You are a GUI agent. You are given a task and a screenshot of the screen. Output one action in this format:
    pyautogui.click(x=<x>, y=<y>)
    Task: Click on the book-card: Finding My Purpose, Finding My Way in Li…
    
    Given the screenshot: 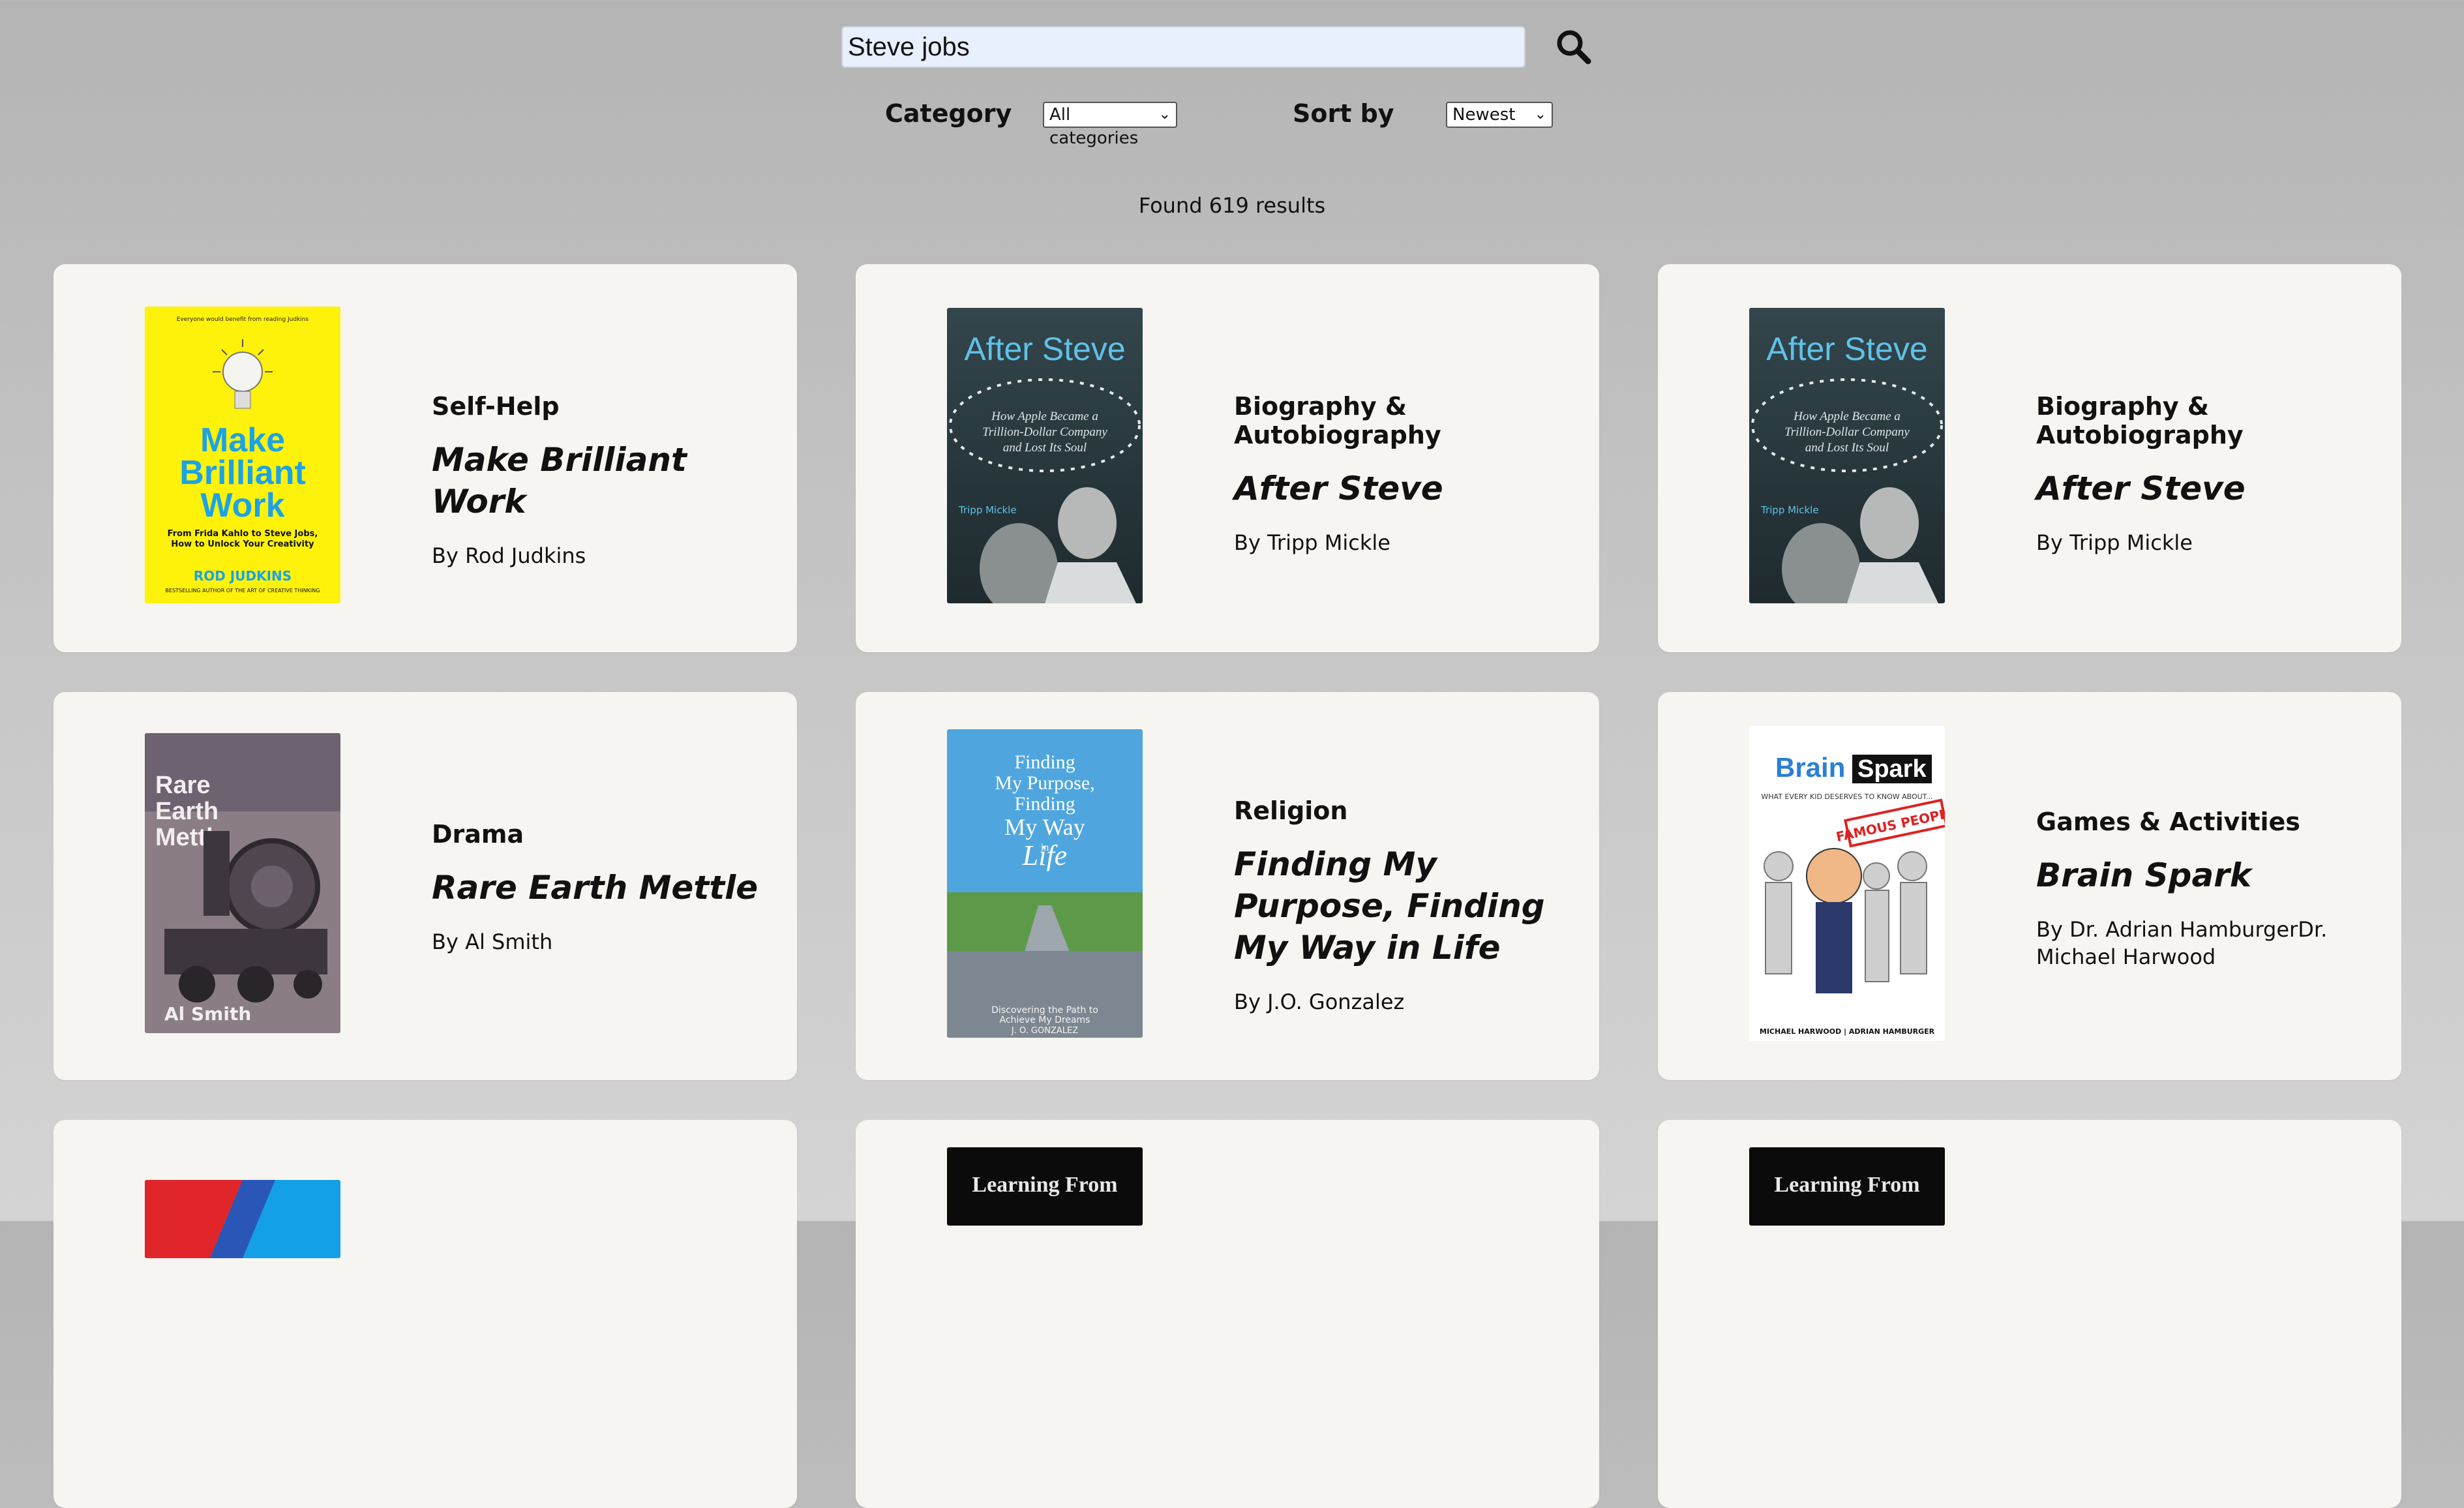 What is the action you would take?
    pyautogui.click(x=1227, y=886)
    